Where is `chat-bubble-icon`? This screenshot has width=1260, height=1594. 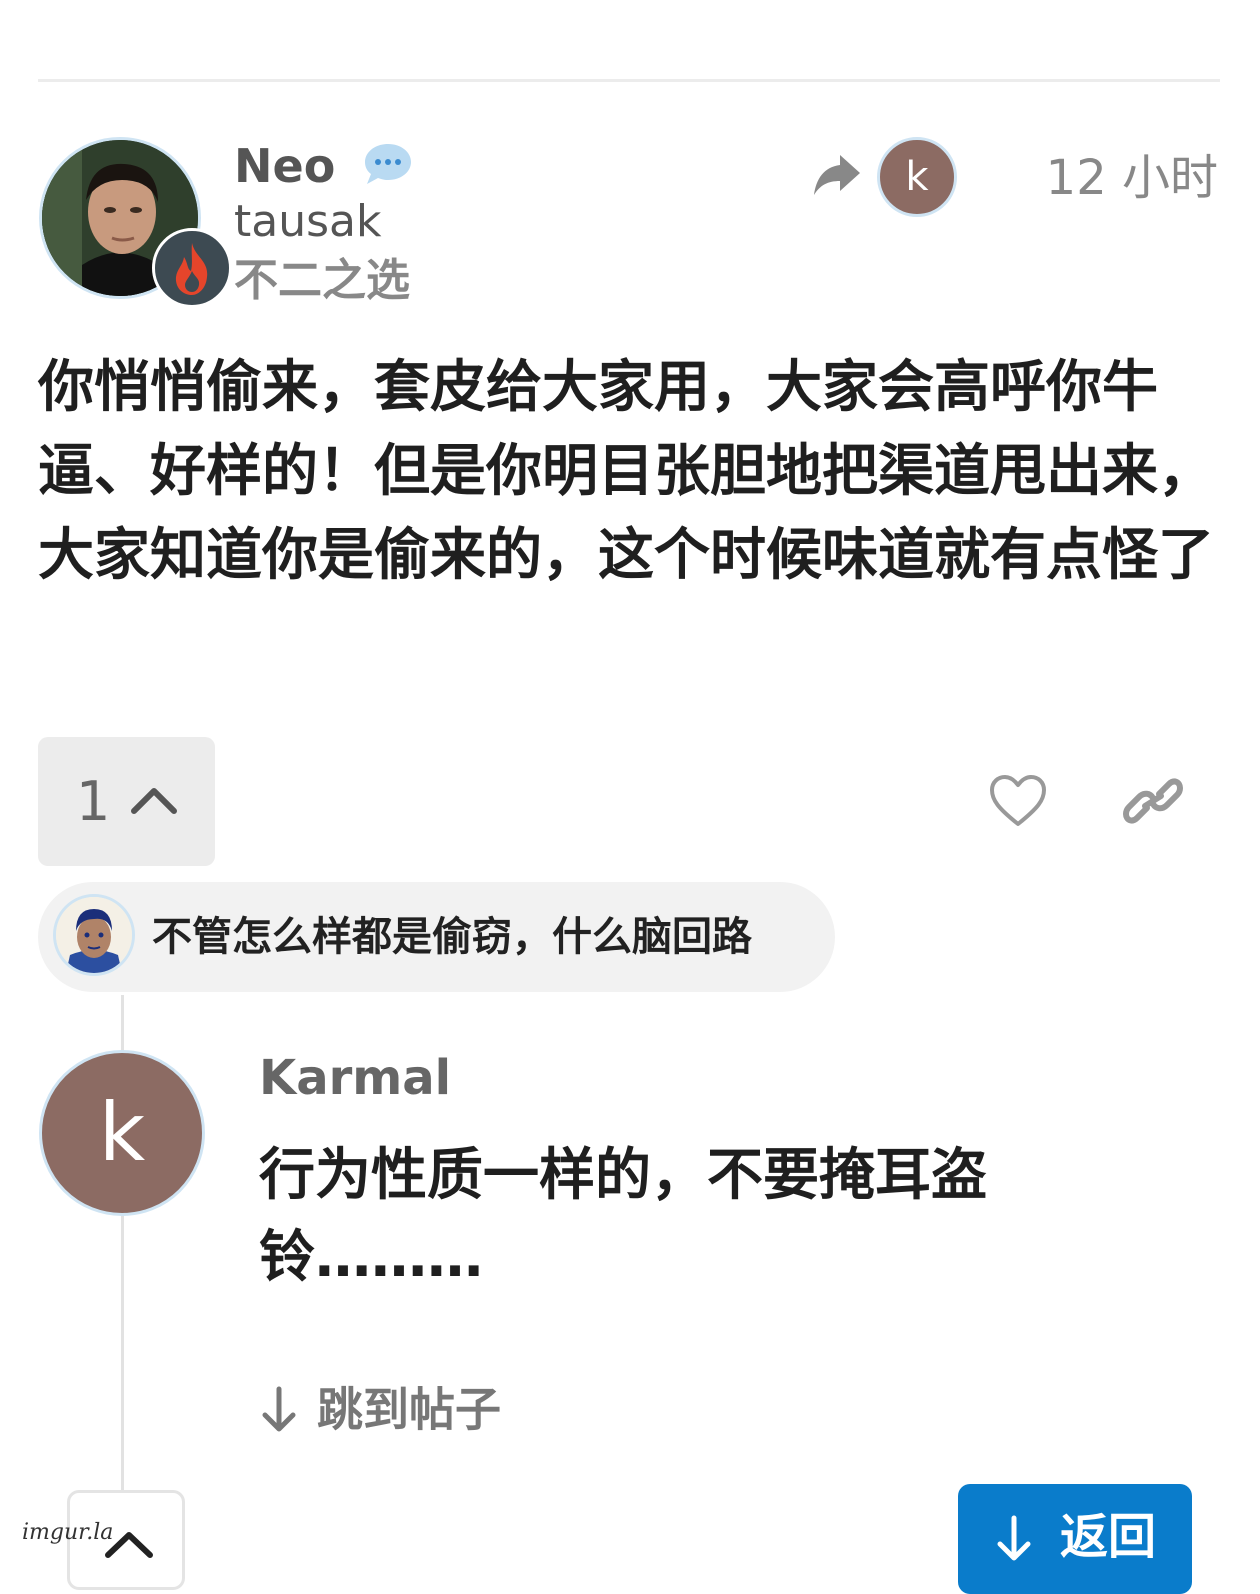
chat-bubble-icon is located at coordinates (388, 166).